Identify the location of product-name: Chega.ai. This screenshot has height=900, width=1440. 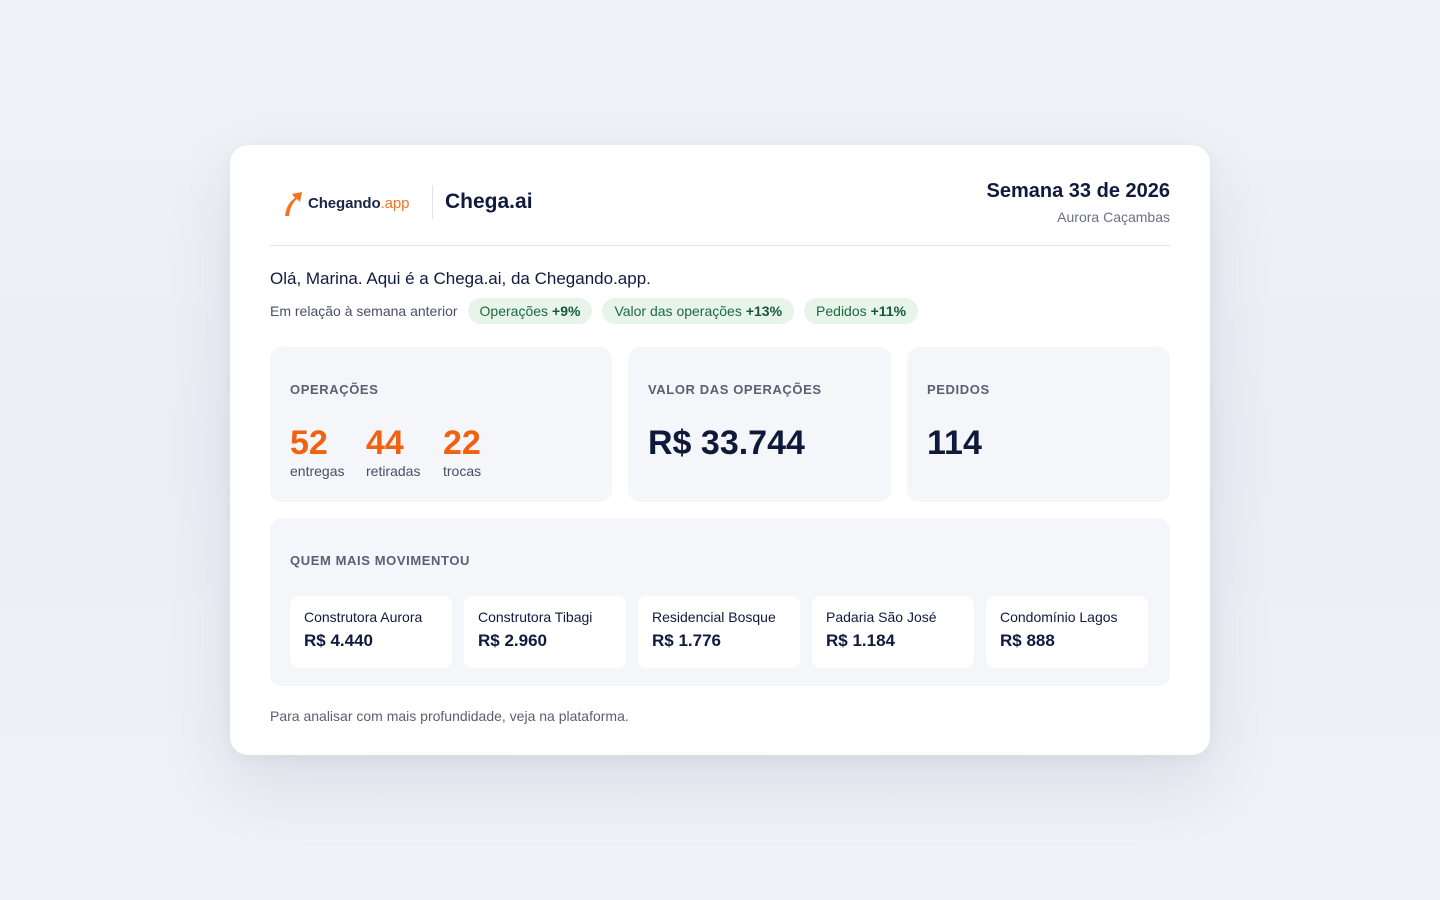
(489, 201).